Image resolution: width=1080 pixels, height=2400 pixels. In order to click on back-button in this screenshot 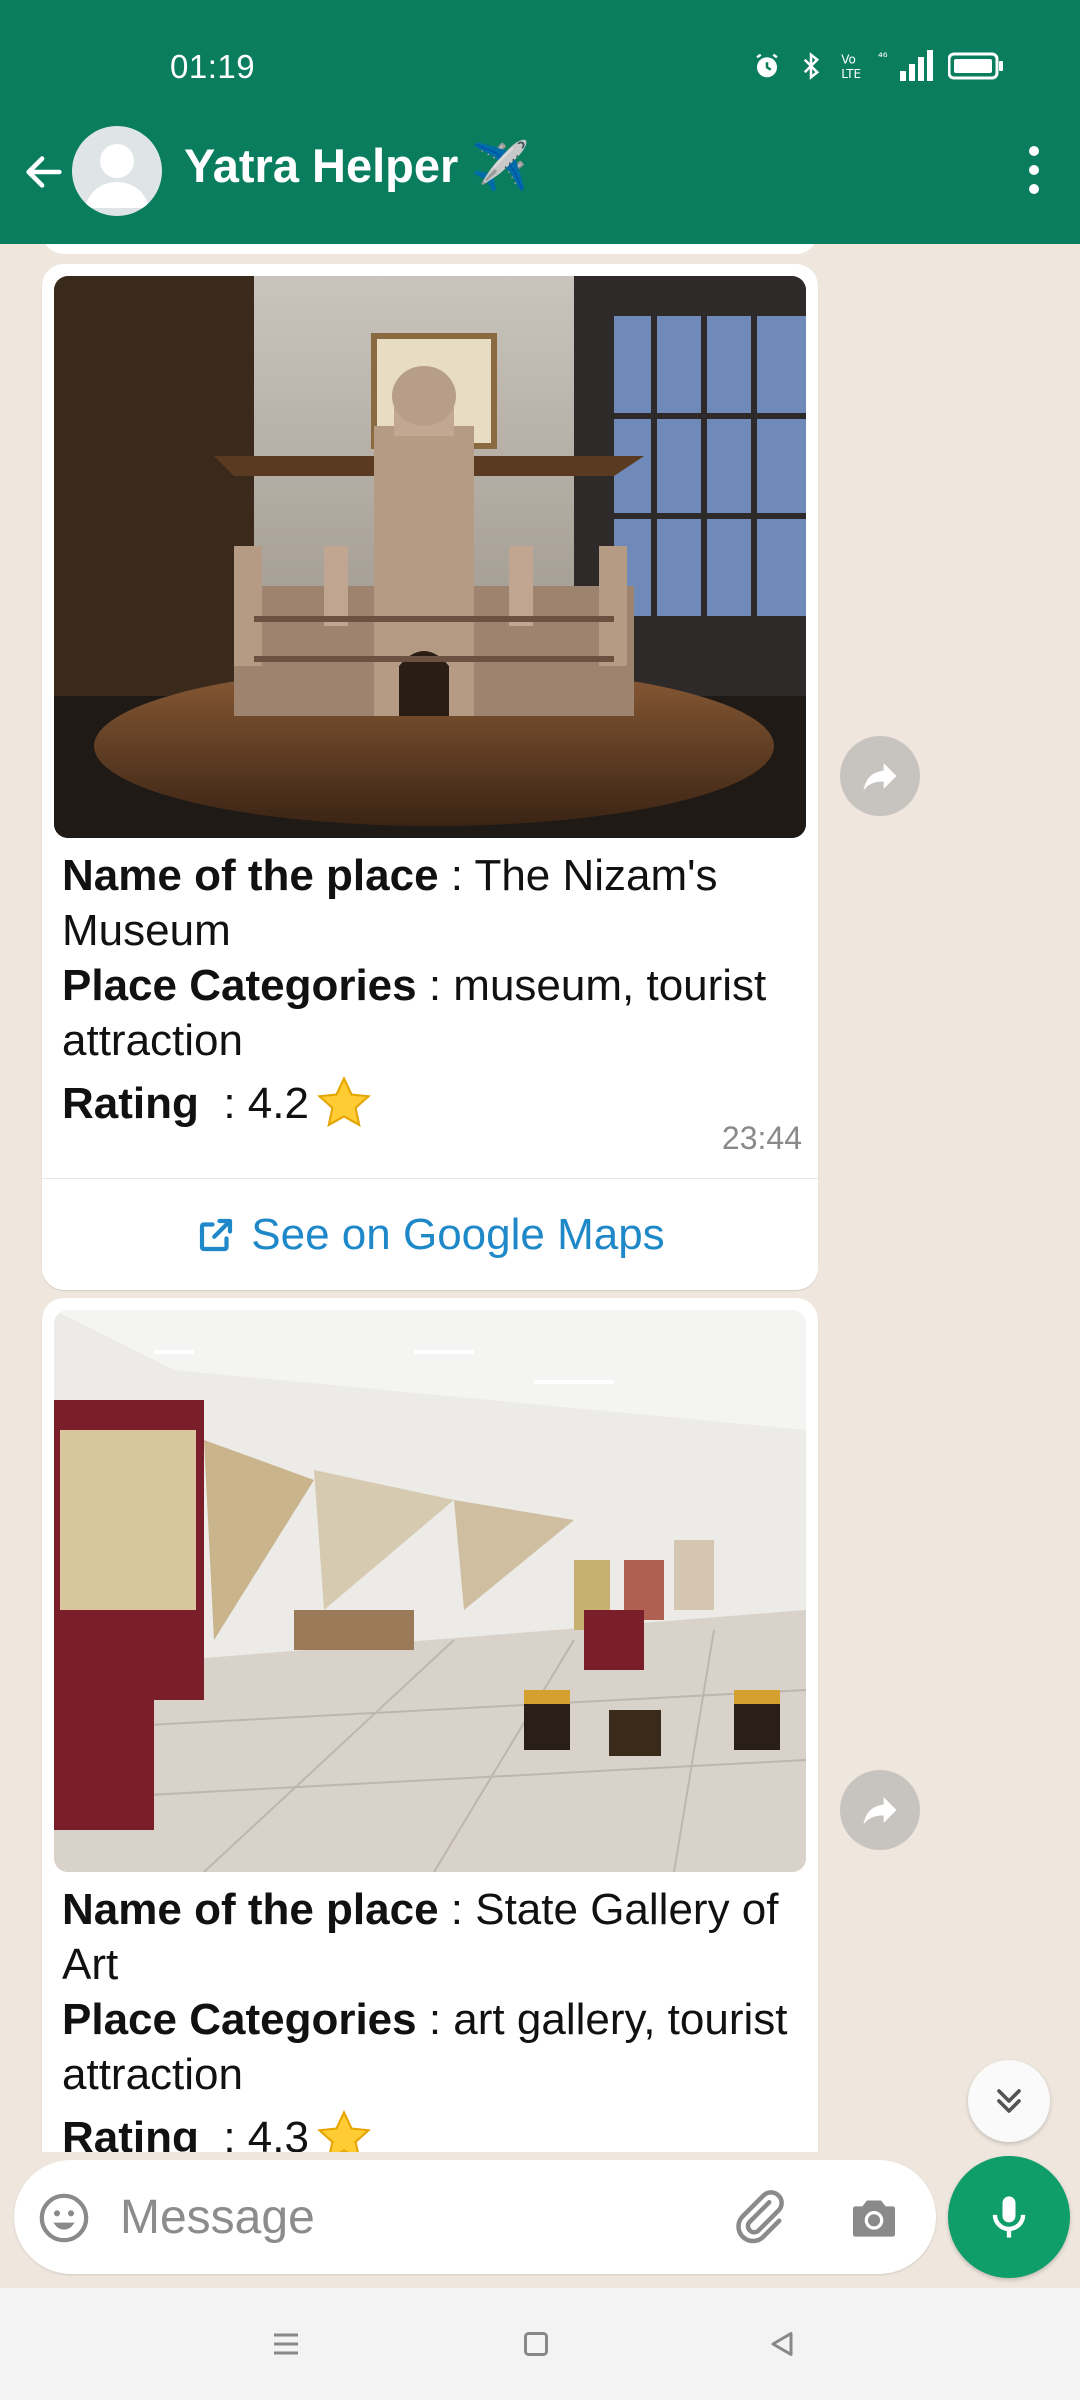, I will do `click(44, 172)`.